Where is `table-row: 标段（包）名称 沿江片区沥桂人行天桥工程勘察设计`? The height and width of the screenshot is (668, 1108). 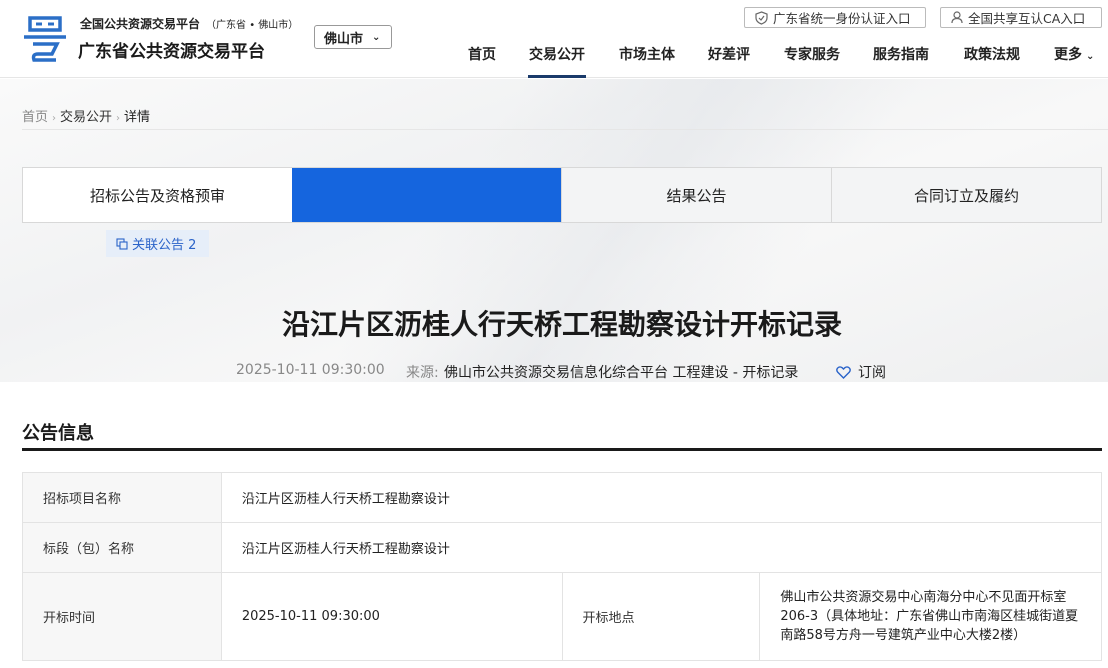
table-row: 标段（包）名称 沿江片区沥桂人行天桥工程勘察设计 is located at coordinates (562, 547).